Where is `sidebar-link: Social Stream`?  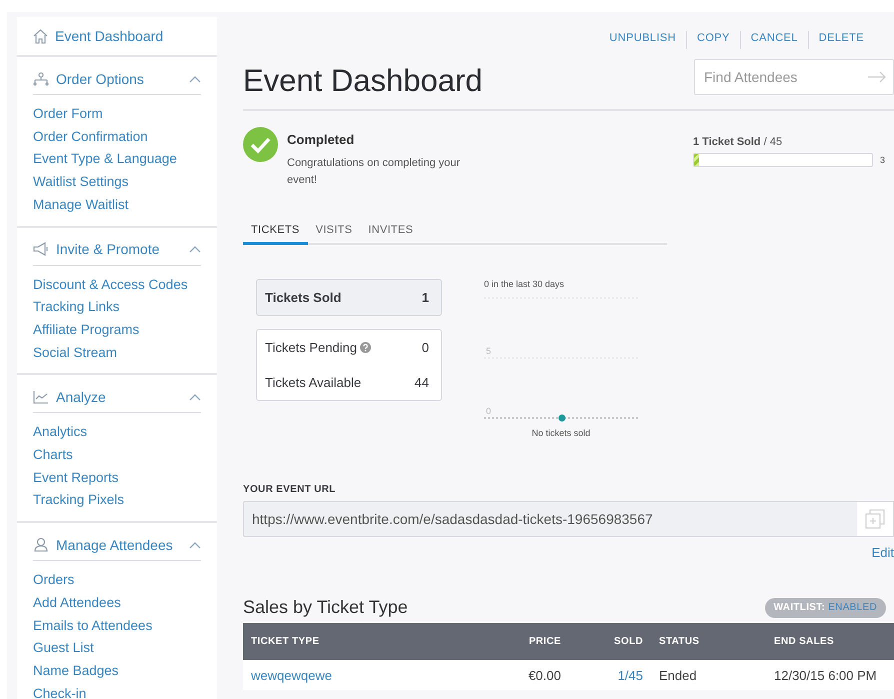 sidebar-link: Social Stream is located at coordinates (117, 353).